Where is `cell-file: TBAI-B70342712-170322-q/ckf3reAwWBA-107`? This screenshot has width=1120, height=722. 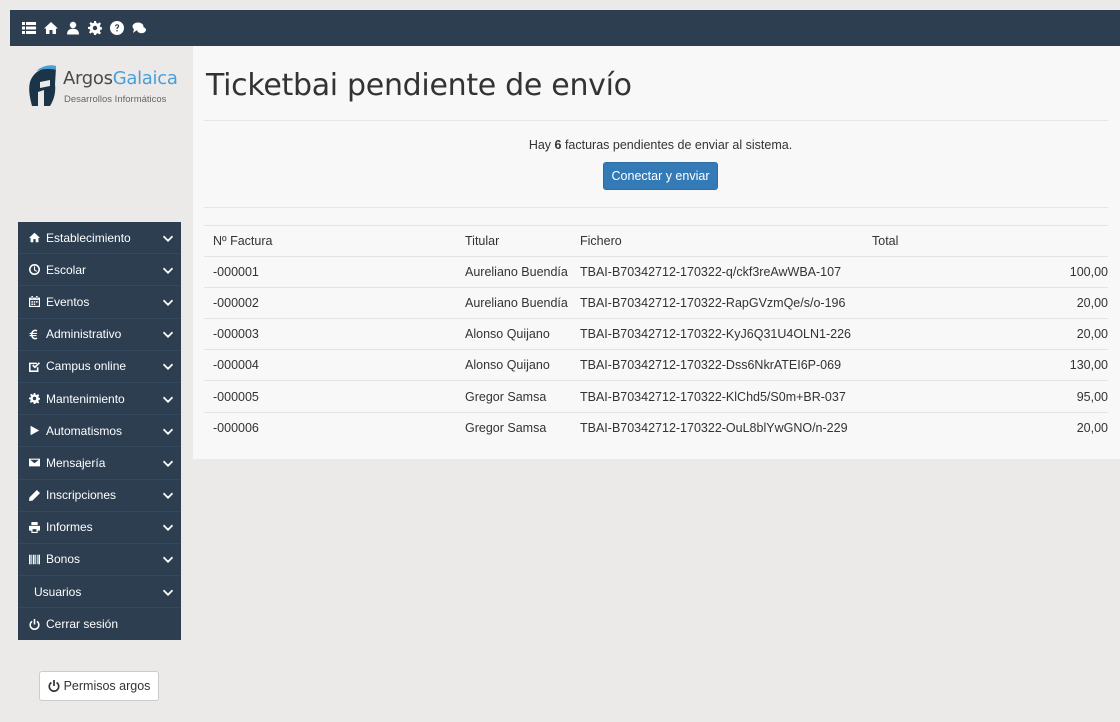
cell-file: TBAI-B70342712-170322-q/ckf3reAwWBA-107 is located at coordinates (711, 272).